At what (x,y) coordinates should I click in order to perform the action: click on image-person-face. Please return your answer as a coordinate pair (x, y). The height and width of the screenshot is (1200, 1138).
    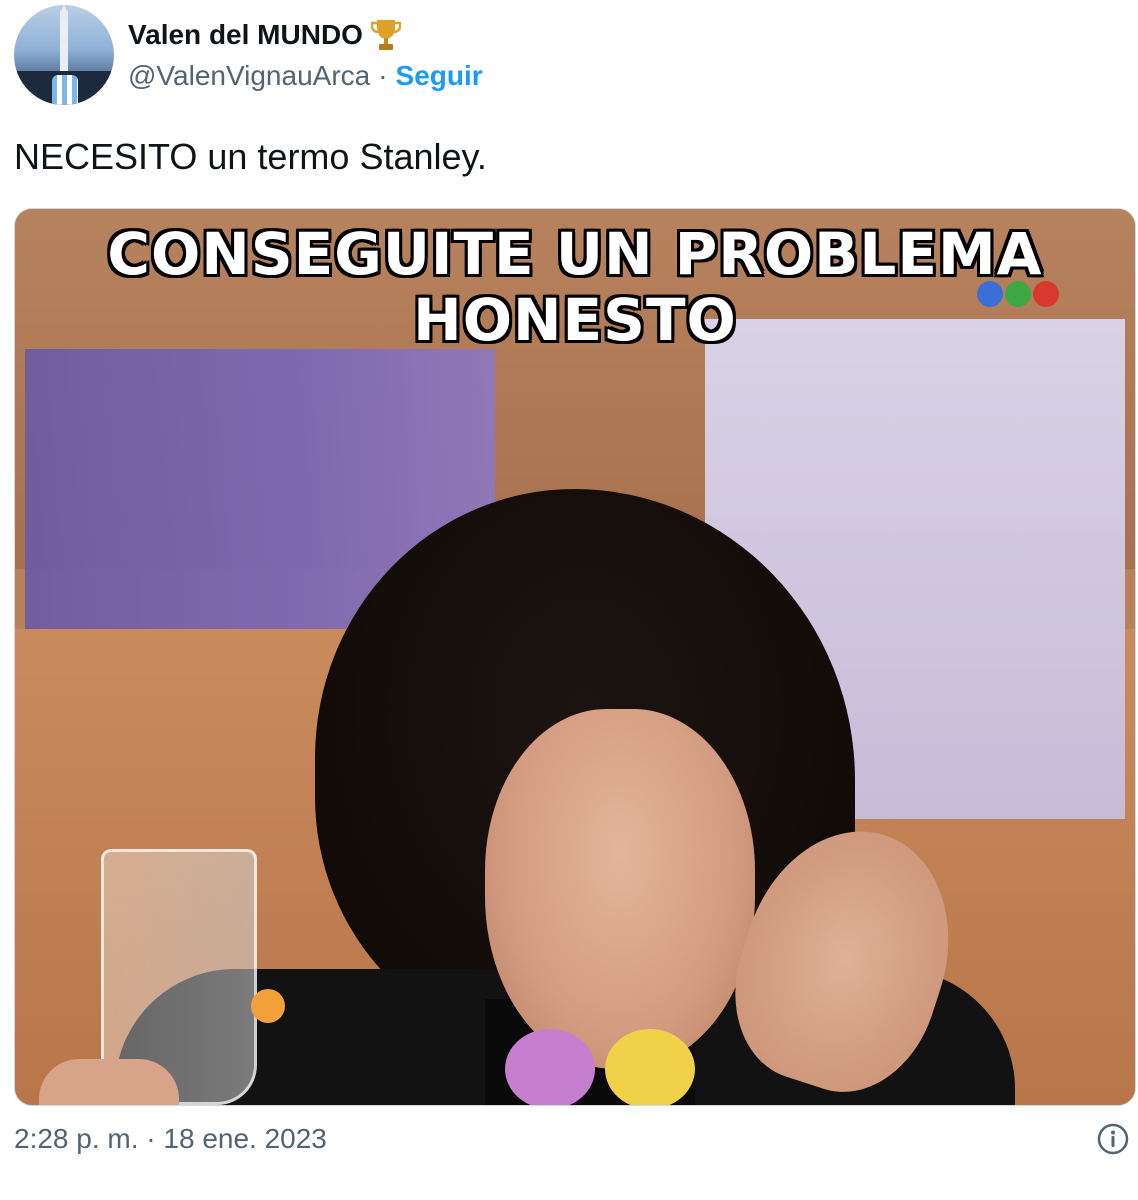
    Looking at the image, I should click on (620, 889).